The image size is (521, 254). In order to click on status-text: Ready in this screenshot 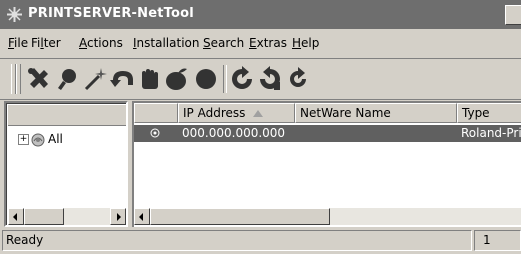, I will do `click(237, 240)`.